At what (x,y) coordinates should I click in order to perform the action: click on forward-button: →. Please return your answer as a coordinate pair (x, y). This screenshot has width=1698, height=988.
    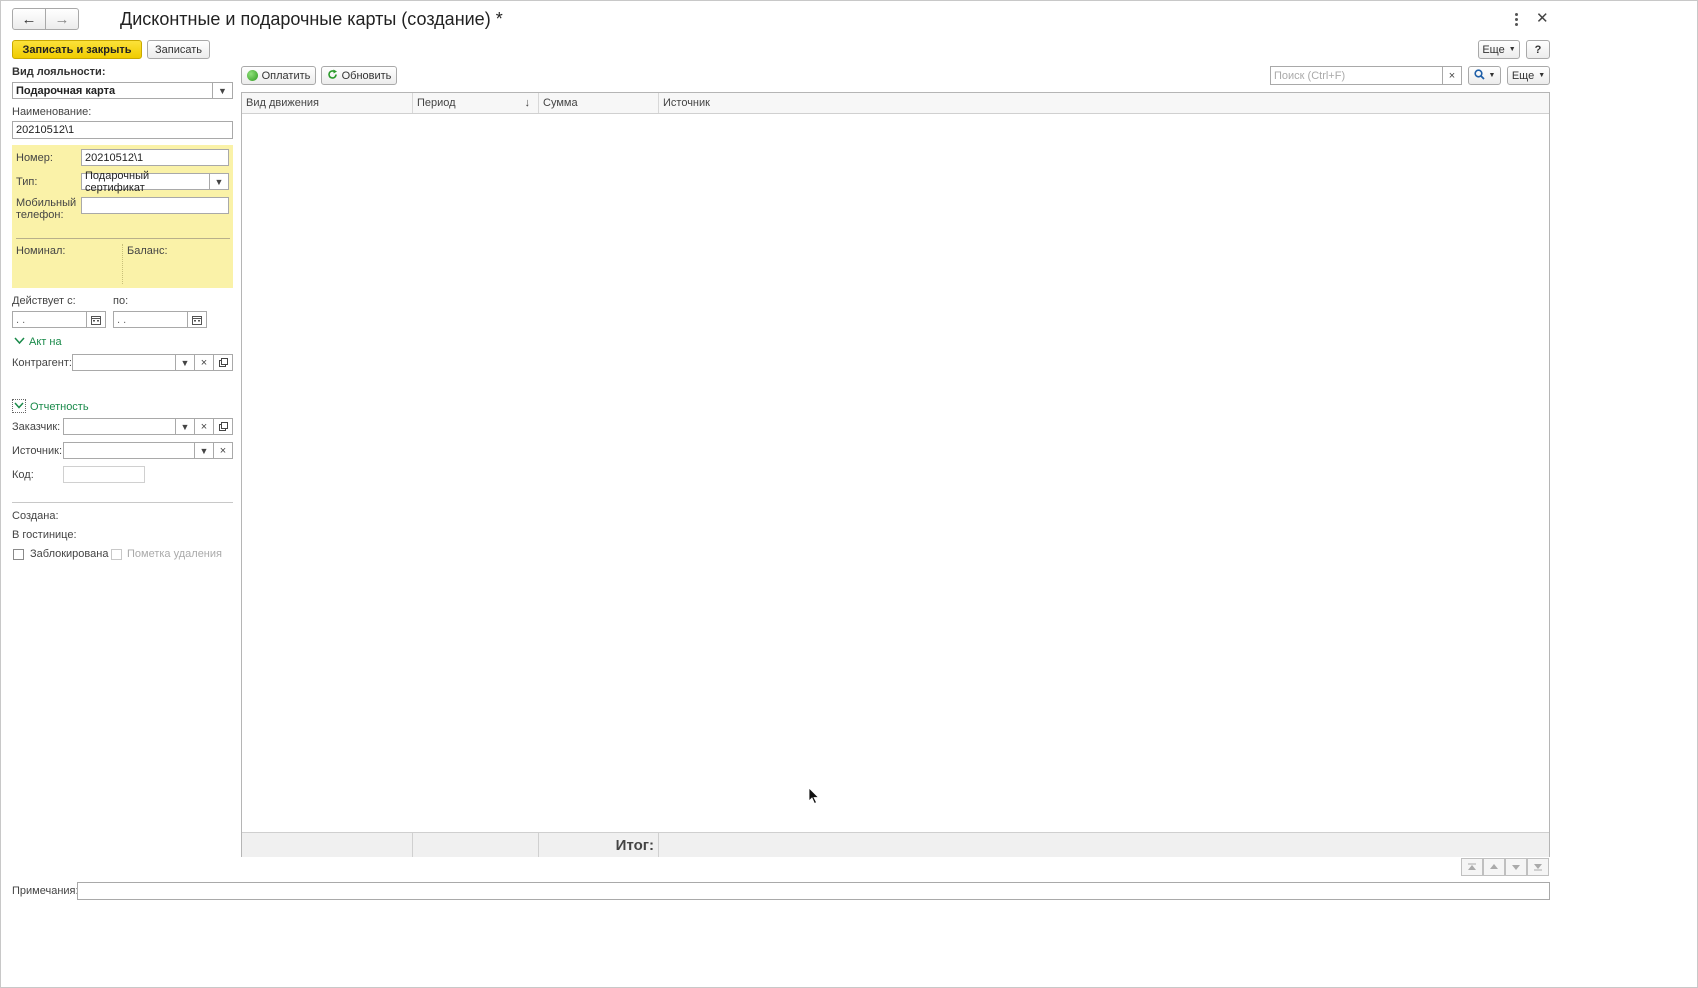
    Looking at the image, I should click on (62, 19).